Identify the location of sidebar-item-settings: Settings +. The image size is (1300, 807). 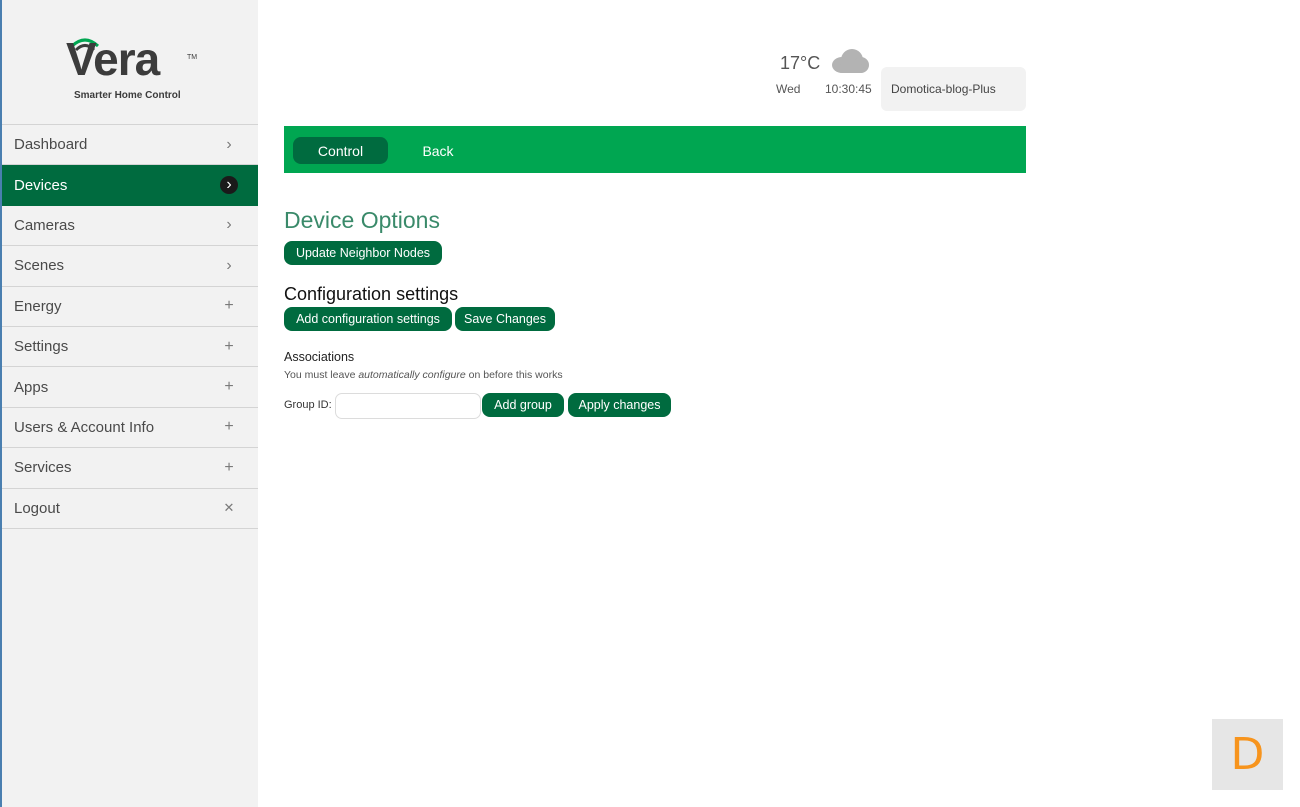
(130, 347).